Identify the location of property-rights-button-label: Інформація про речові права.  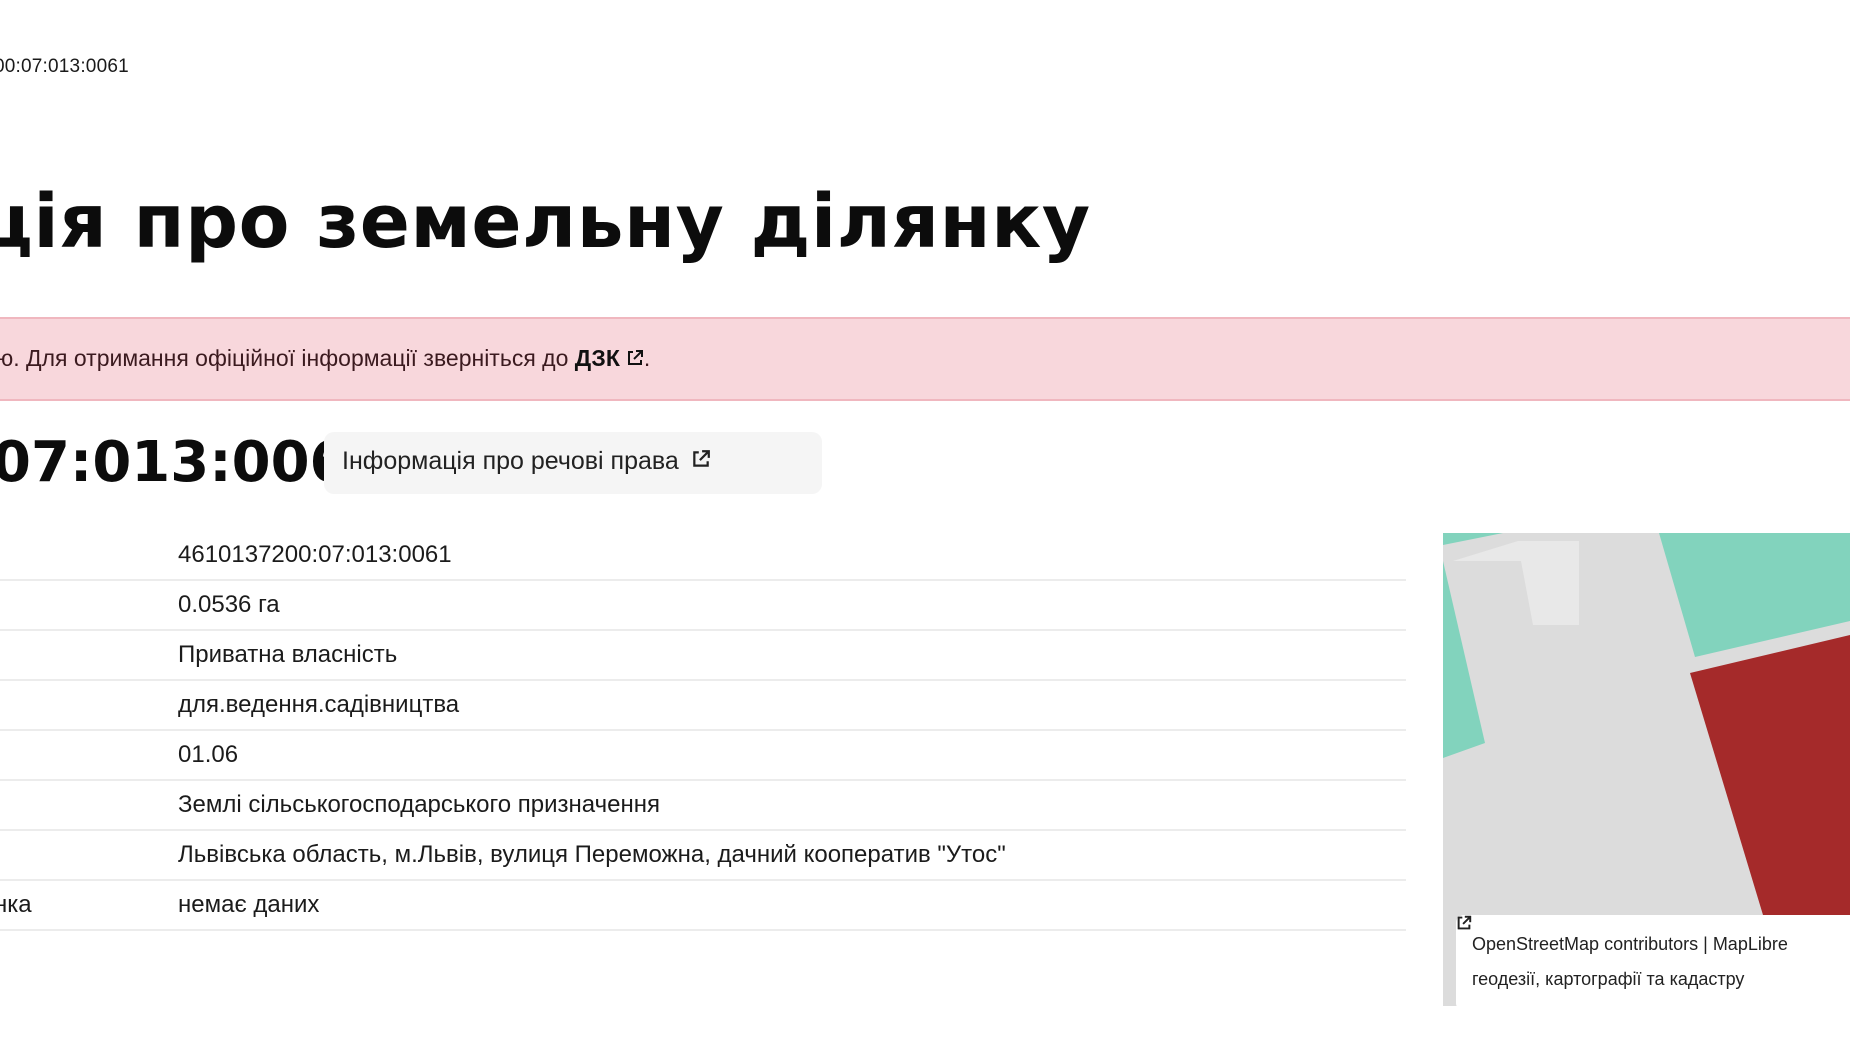
(510, 461).